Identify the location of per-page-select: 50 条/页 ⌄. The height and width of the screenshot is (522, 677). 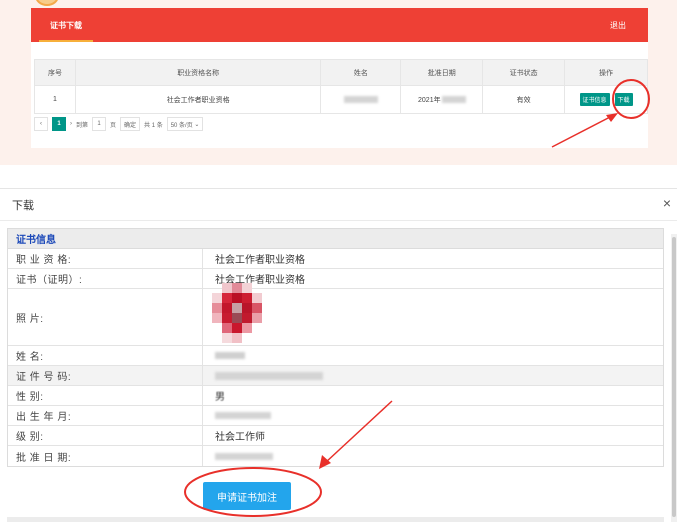
(185, 124).